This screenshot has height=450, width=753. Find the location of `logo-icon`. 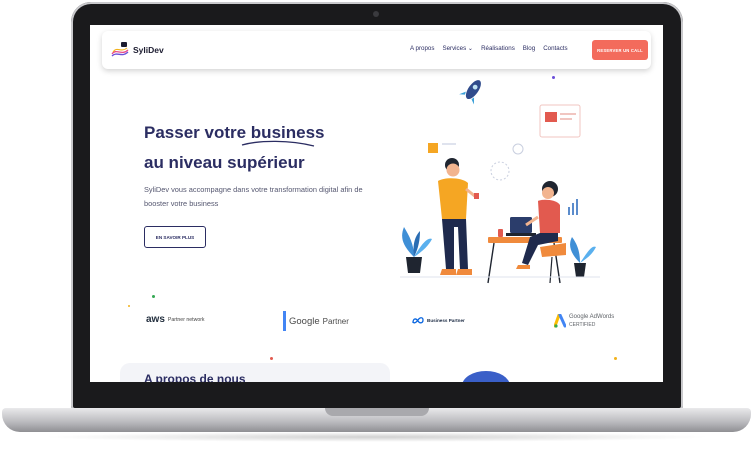

logo-icon is located at coordinates (120, 50).